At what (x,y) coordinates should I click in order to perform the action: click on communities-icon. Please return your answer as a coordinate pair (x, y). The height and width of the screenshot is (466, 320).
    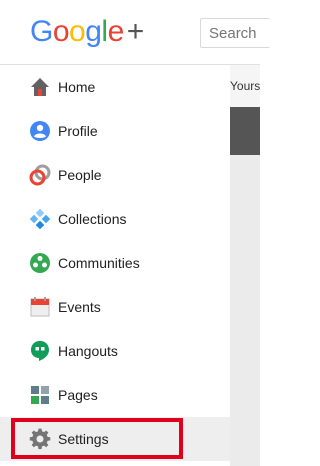
    Looking at the image, I should click on (40, 263).